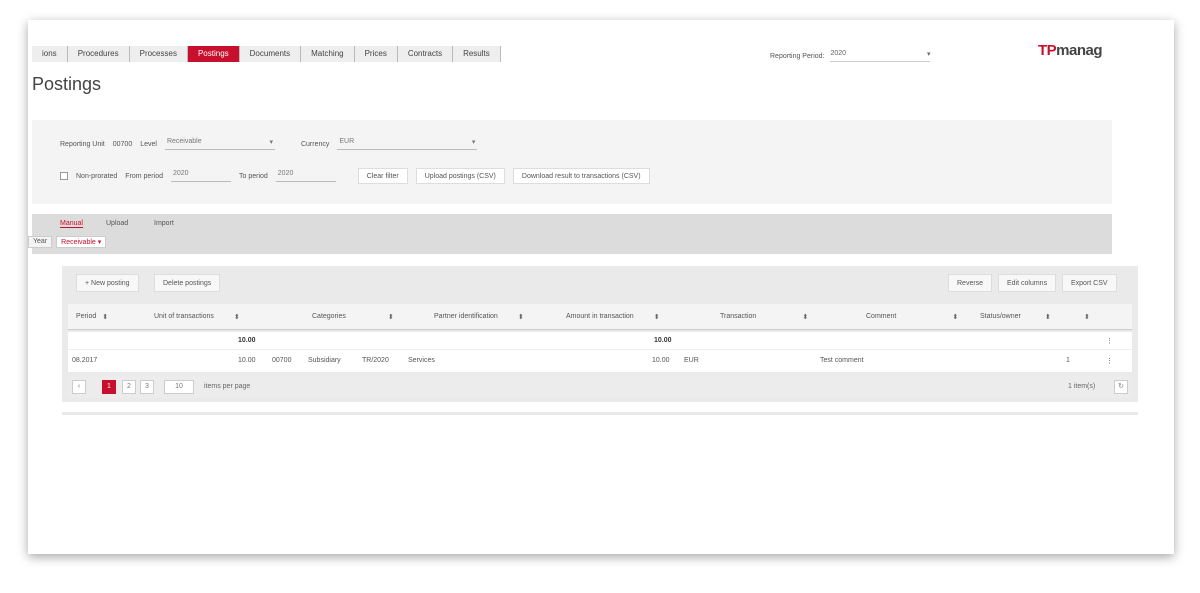  Describe the element at coordinates (1121, 387) in the screenshot. I see `refresh-icon: ↻` at that location.